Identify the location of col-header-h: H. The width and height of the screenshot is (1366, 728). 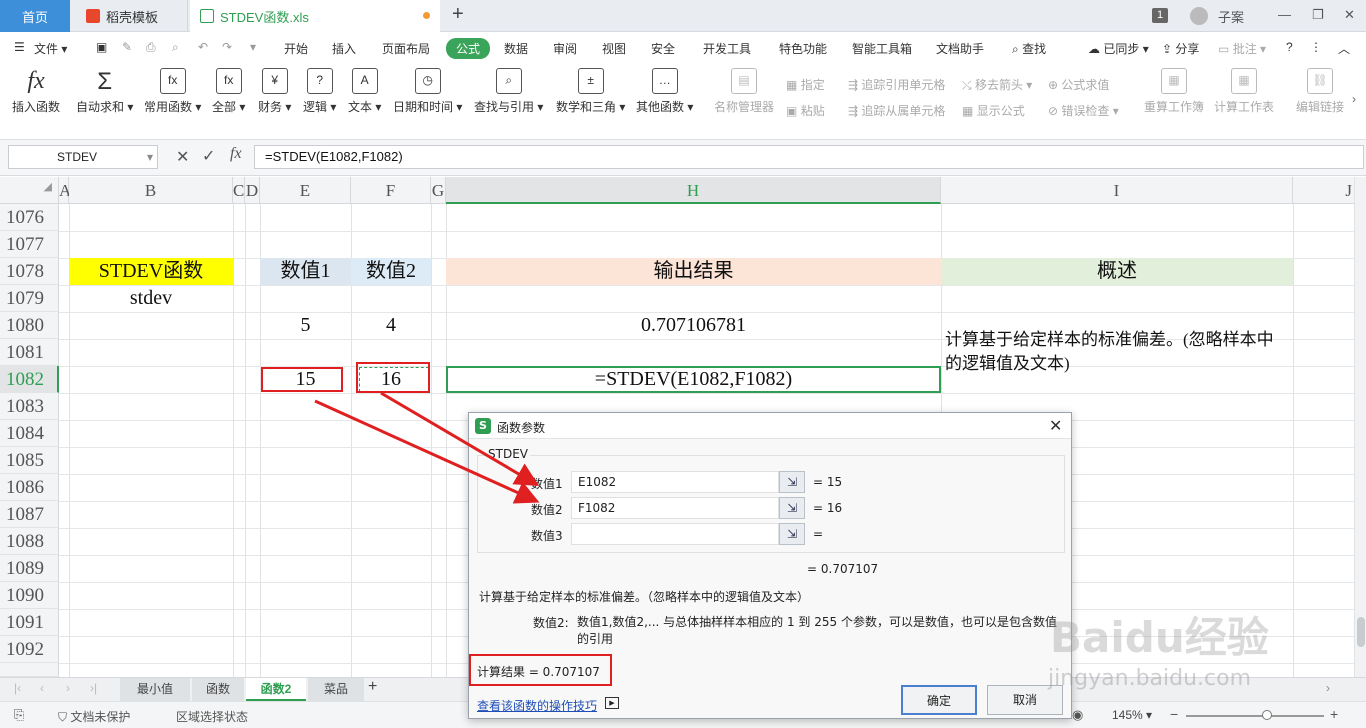
(693, 190).